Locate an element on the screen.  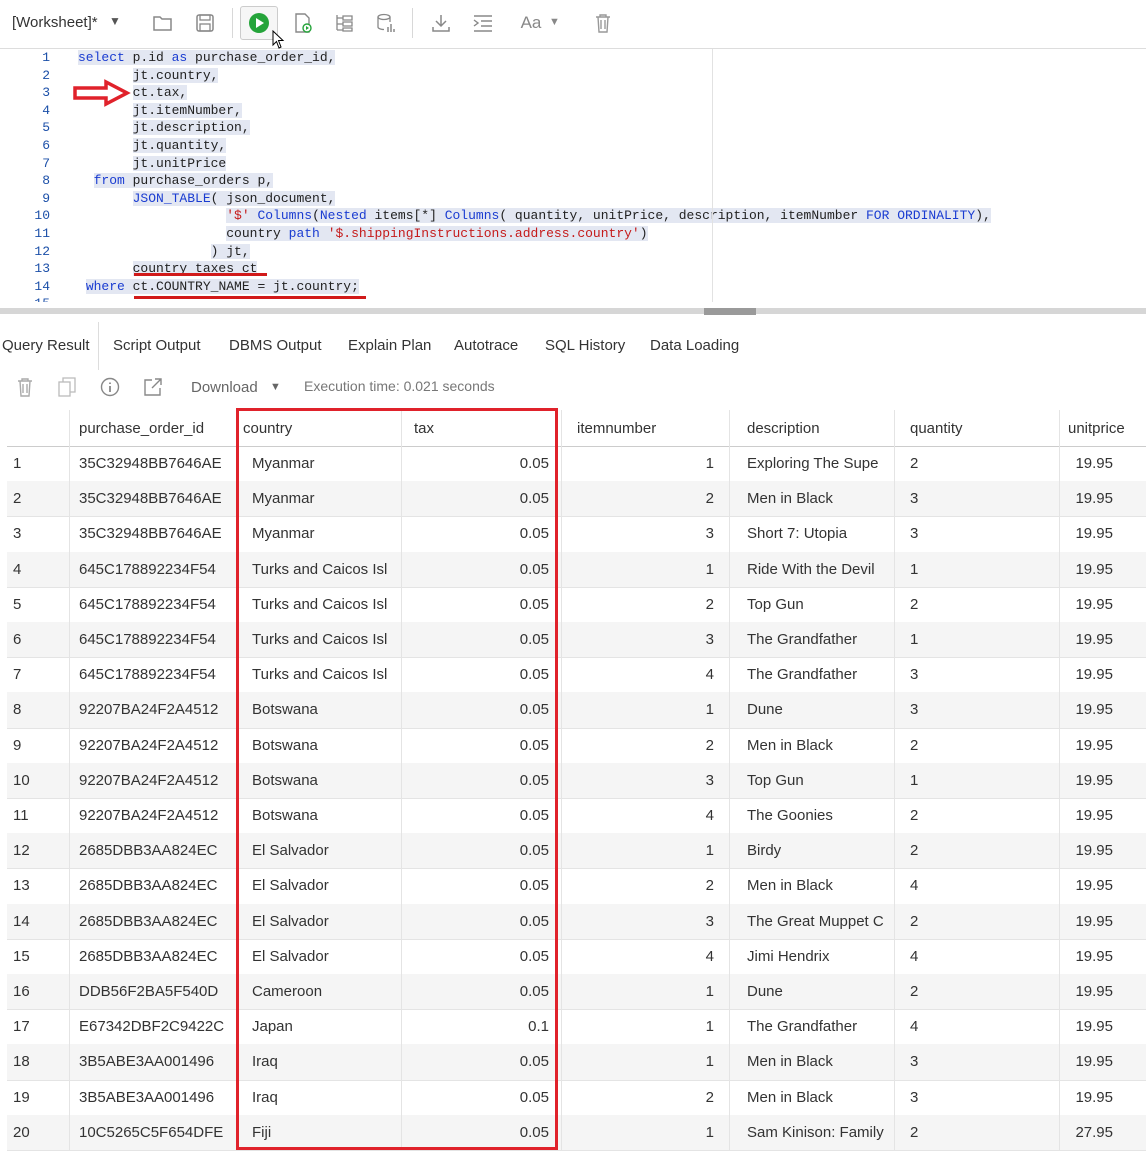
table-row: 8 92207BA24F2A4512 Botswana 0.05 1 Dune 3 19.95 is located at coordinates (576, 710).